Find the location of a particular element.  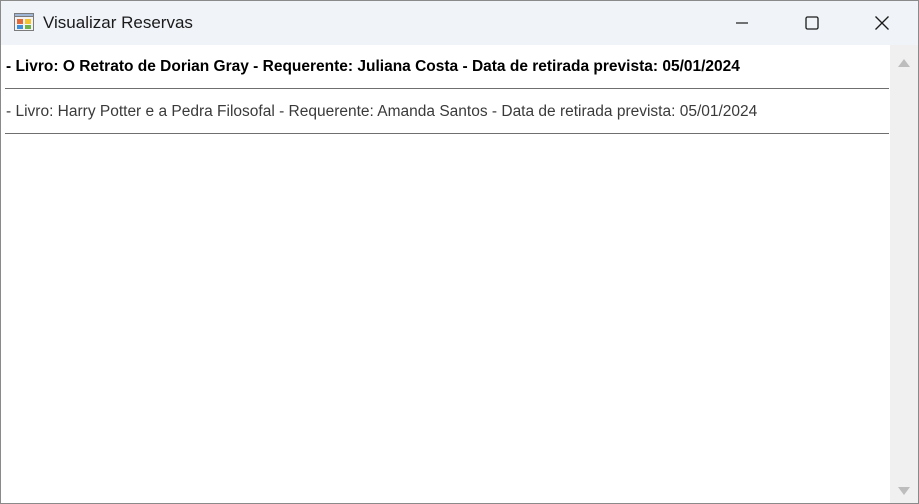

app-form-icon is located at coordinates (24, 22).